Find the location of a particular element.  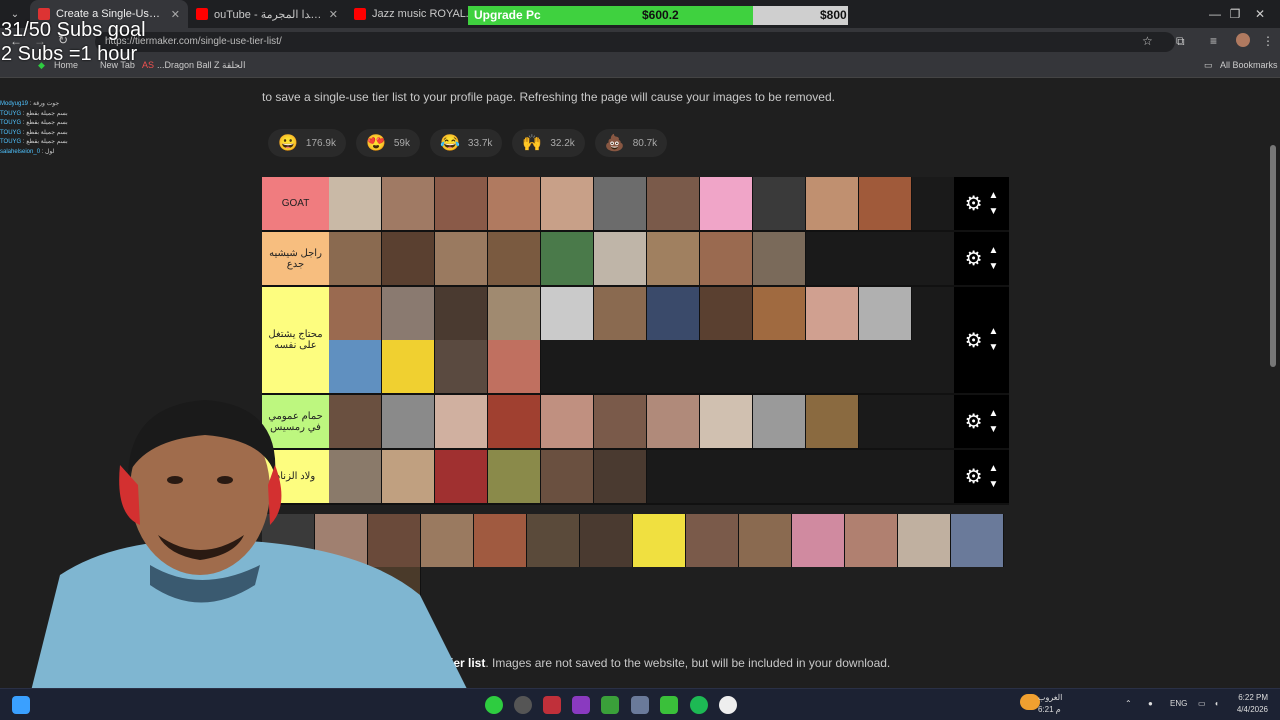

extensions-icon: ⧉ is located at coordinates (1180, 41).